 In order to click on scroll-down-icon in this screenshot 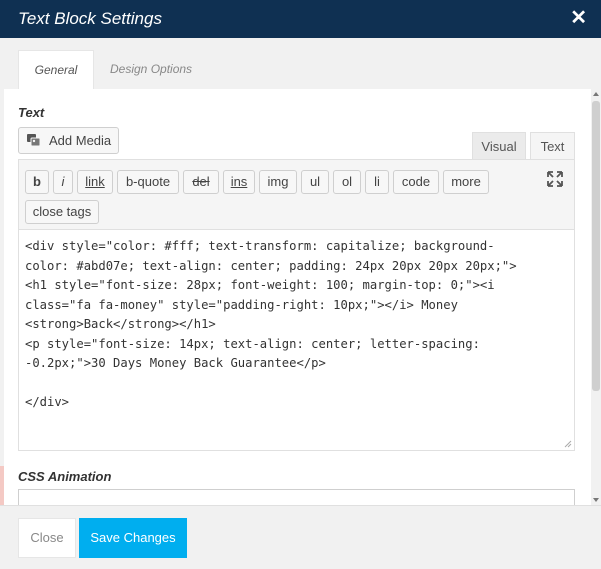, I will do `click(596, 500)`.